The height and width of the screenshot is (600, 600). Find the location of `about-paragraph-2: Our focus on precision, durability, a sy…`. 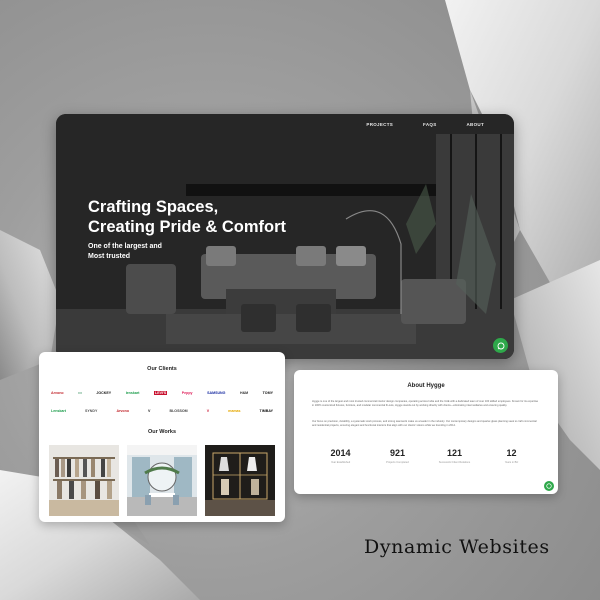

about-paragraph-2: Our focus on precision, durability, a sy… is located at coordinates (424, 423).